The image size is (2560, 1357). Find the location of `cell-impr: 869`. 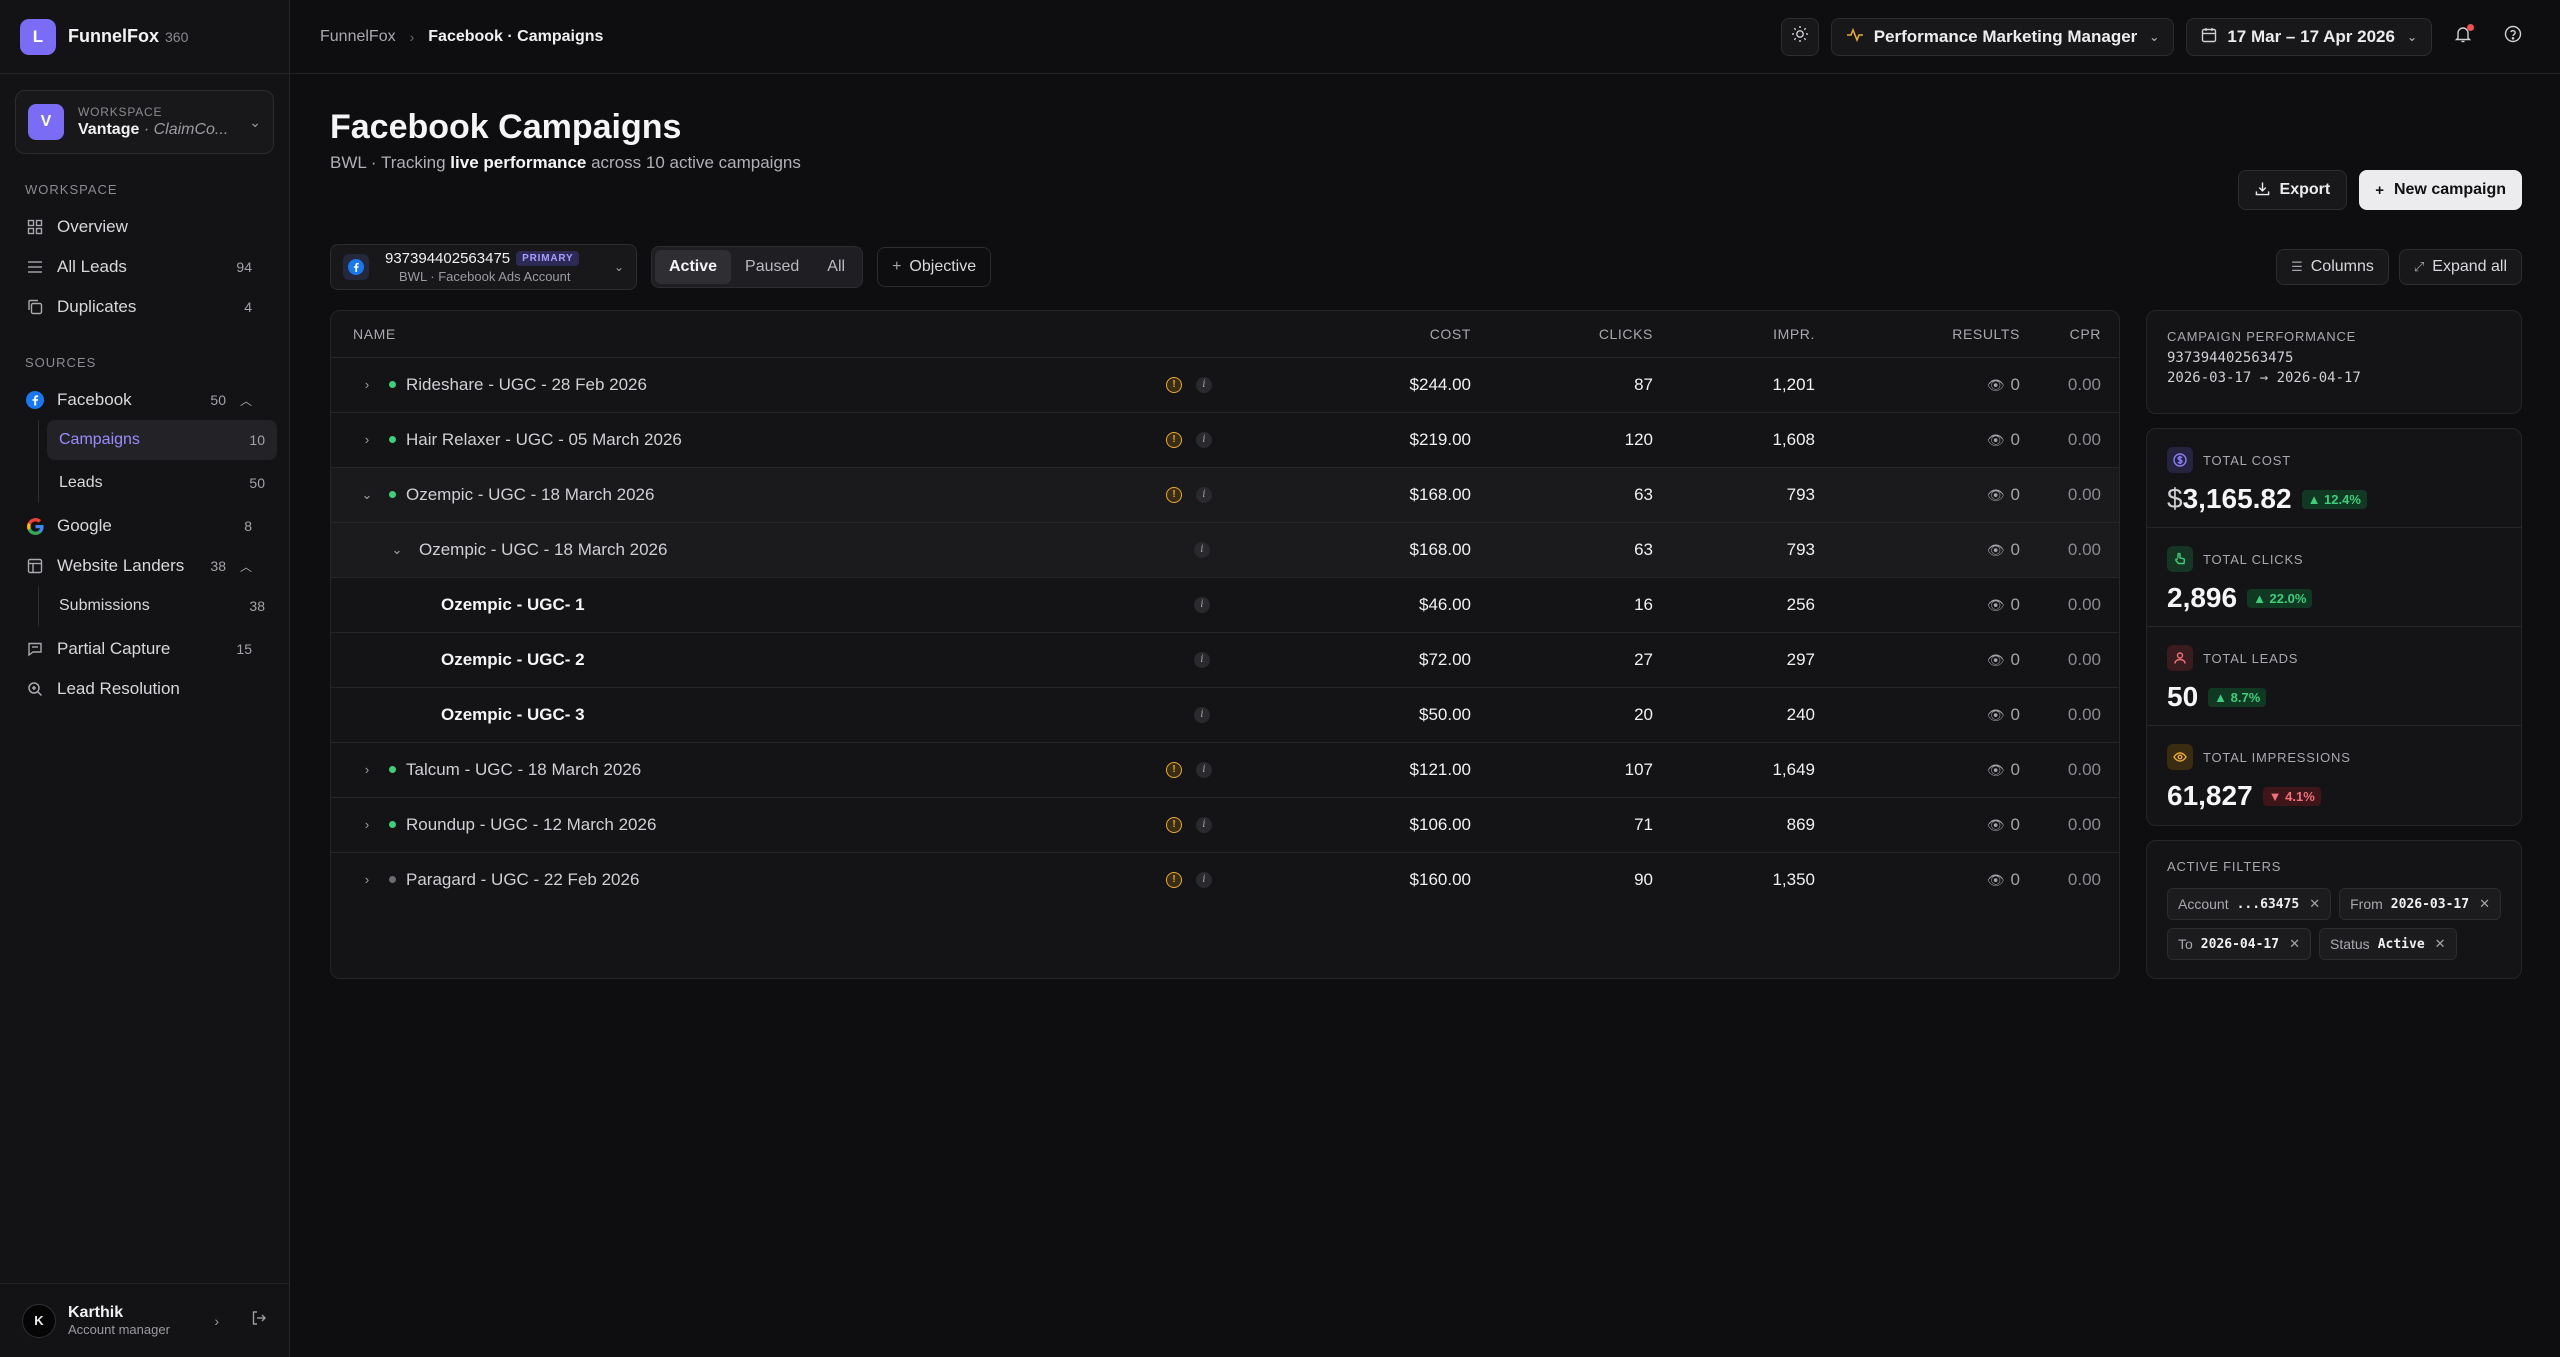

cell-impr: 869 is located at coordinates (1734, 825).